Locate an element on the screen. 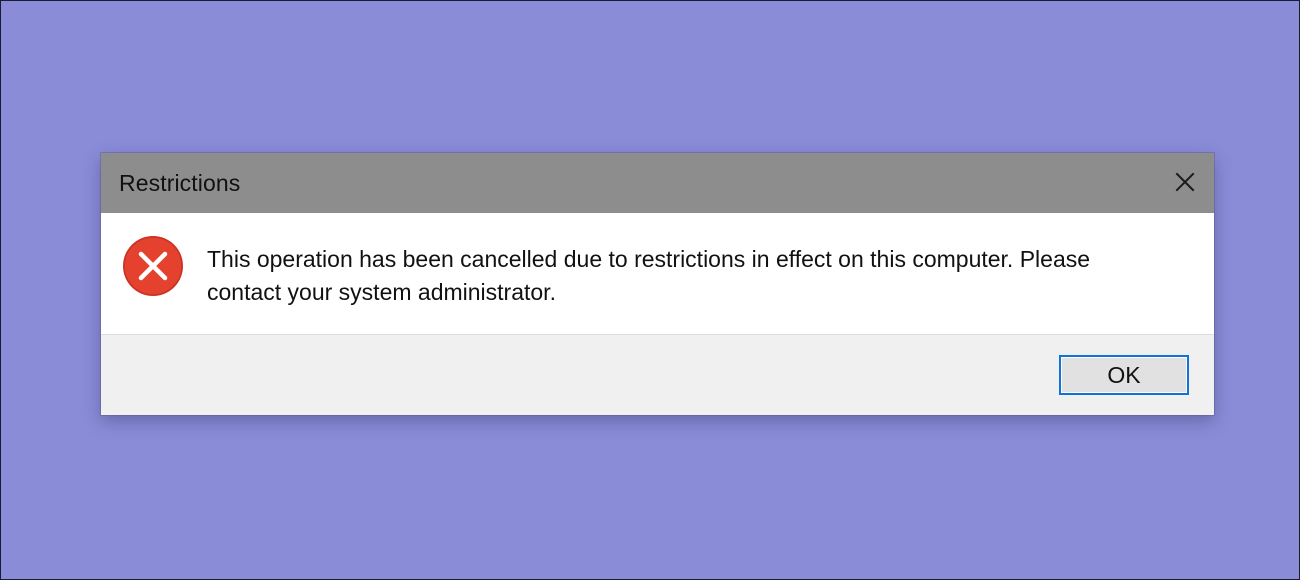  dialog-footer: OK is located at coordinates (657, 374).